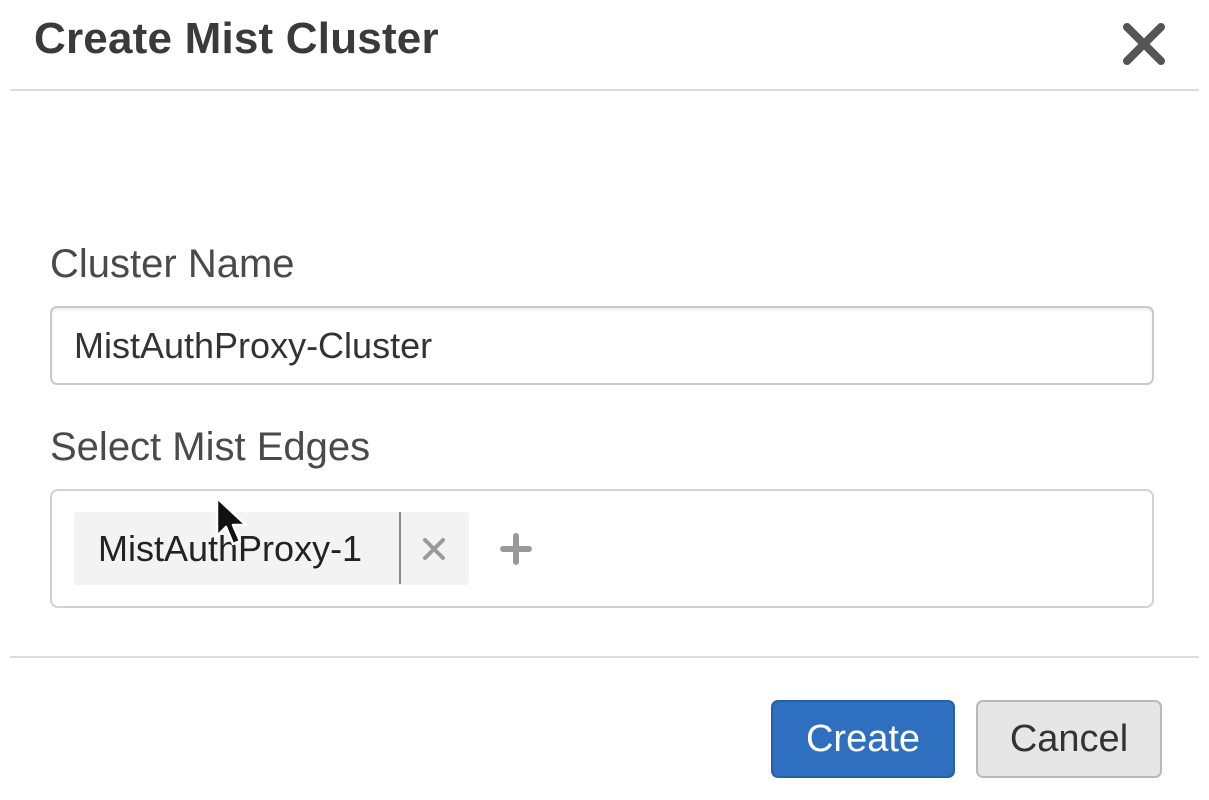 Image resolution: width=1209 pixels, height=800 pixels. Describe the element at coordinates (604, 90) in the screenshot. I see `header-divider` at that location.